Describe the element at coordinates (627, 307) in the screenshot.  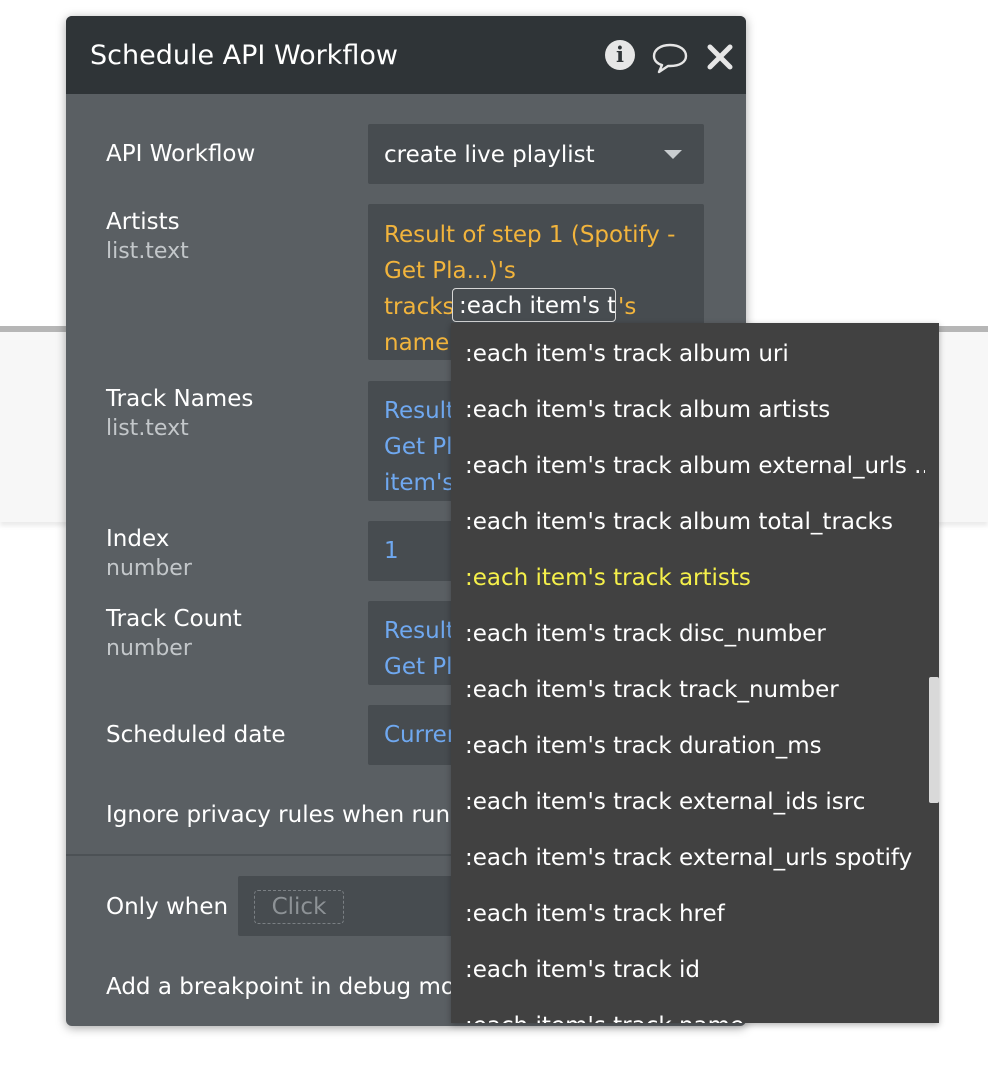
I see `artists-expr-suffix: 's` at that location.